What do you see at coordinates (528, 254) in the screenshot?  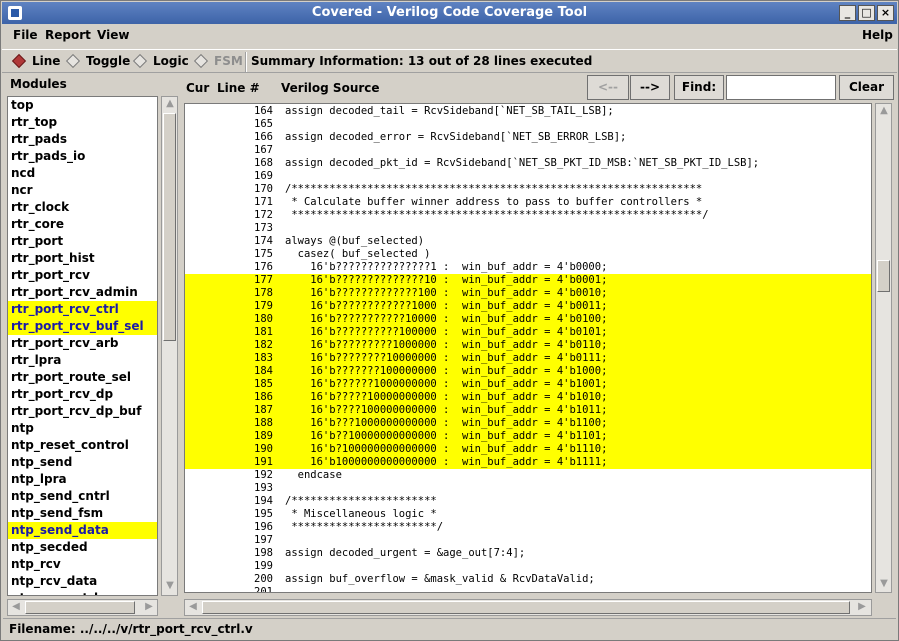 I see `code-line: 175 casez( buf_selected )` at bounding box center [528, 254].